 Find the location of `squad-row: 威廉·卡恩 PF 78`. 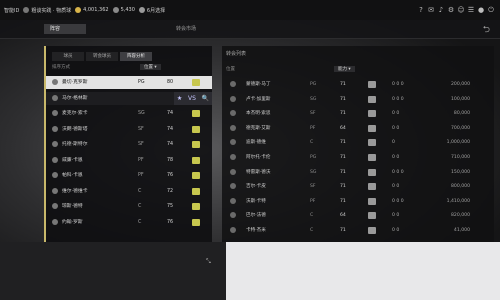

squad-row: 威廉·卡恩 PF 78 is located at coordinates (129, 160).